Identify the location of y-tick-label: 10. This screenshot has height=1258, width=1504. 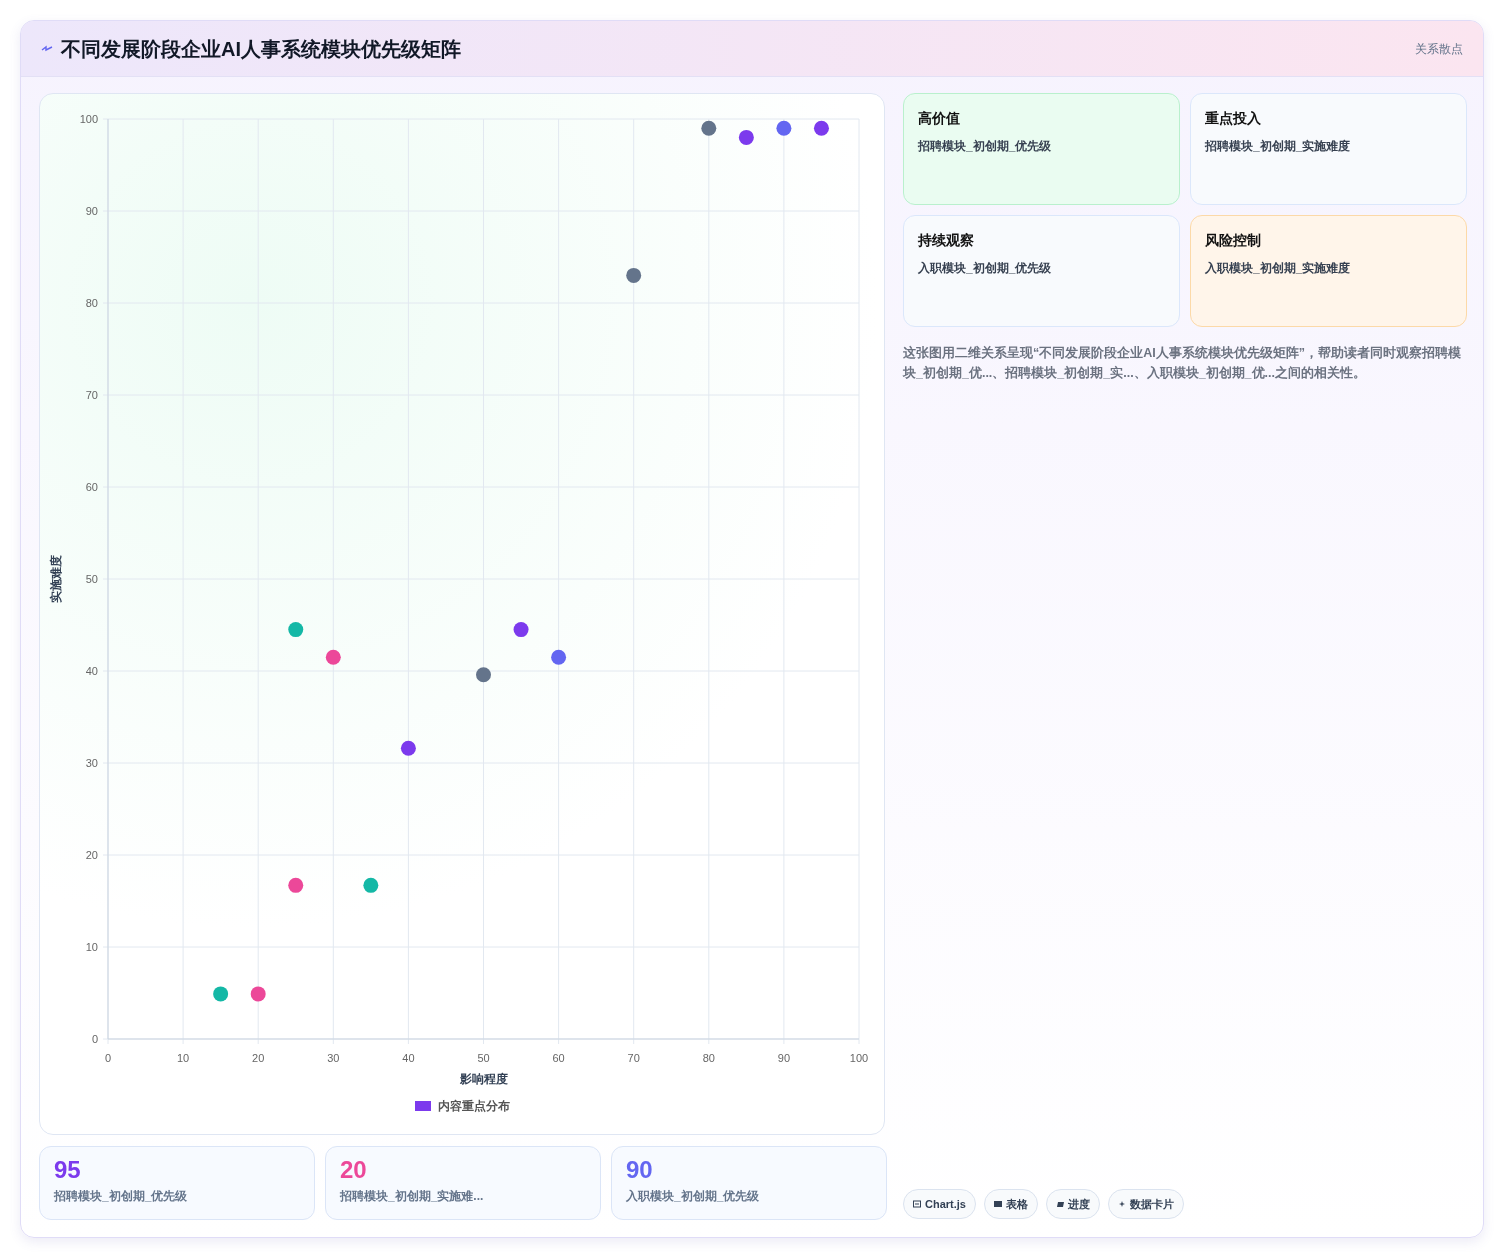
(91, 947).